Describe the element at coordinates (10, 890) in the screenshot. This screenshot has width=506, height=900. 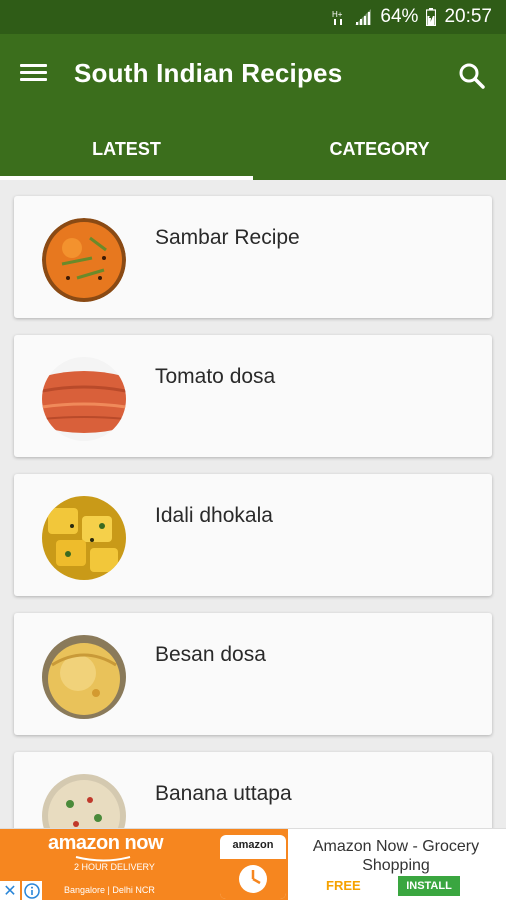
I see `close-icon: ✕` at that location.